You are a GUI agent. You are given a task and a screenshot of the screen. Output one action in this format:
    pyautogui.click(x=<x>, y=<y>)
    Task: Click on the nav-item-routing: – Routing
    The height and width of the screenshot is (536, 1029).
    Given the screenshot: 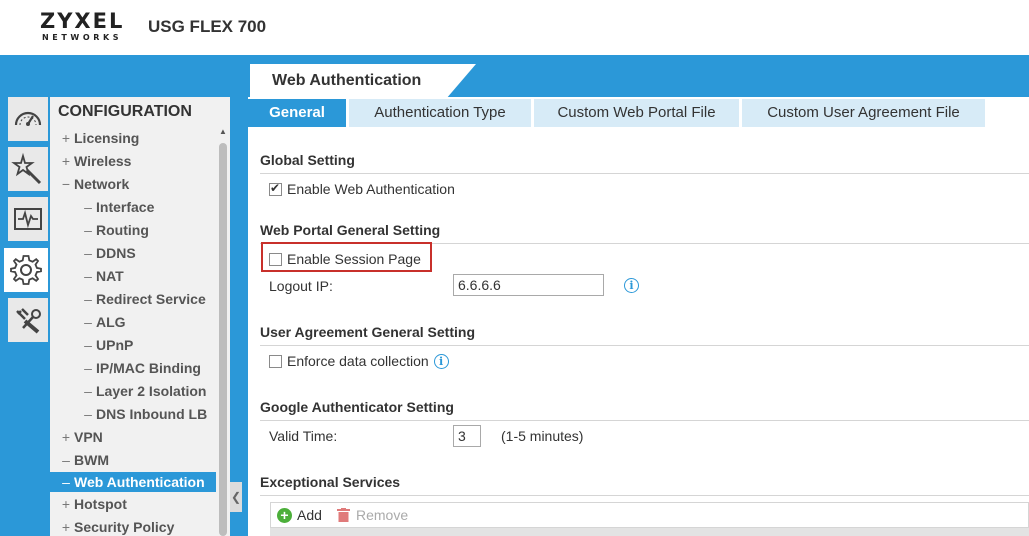 What is the action you would take?
    pyautogui.click(x=133, y=230)
    